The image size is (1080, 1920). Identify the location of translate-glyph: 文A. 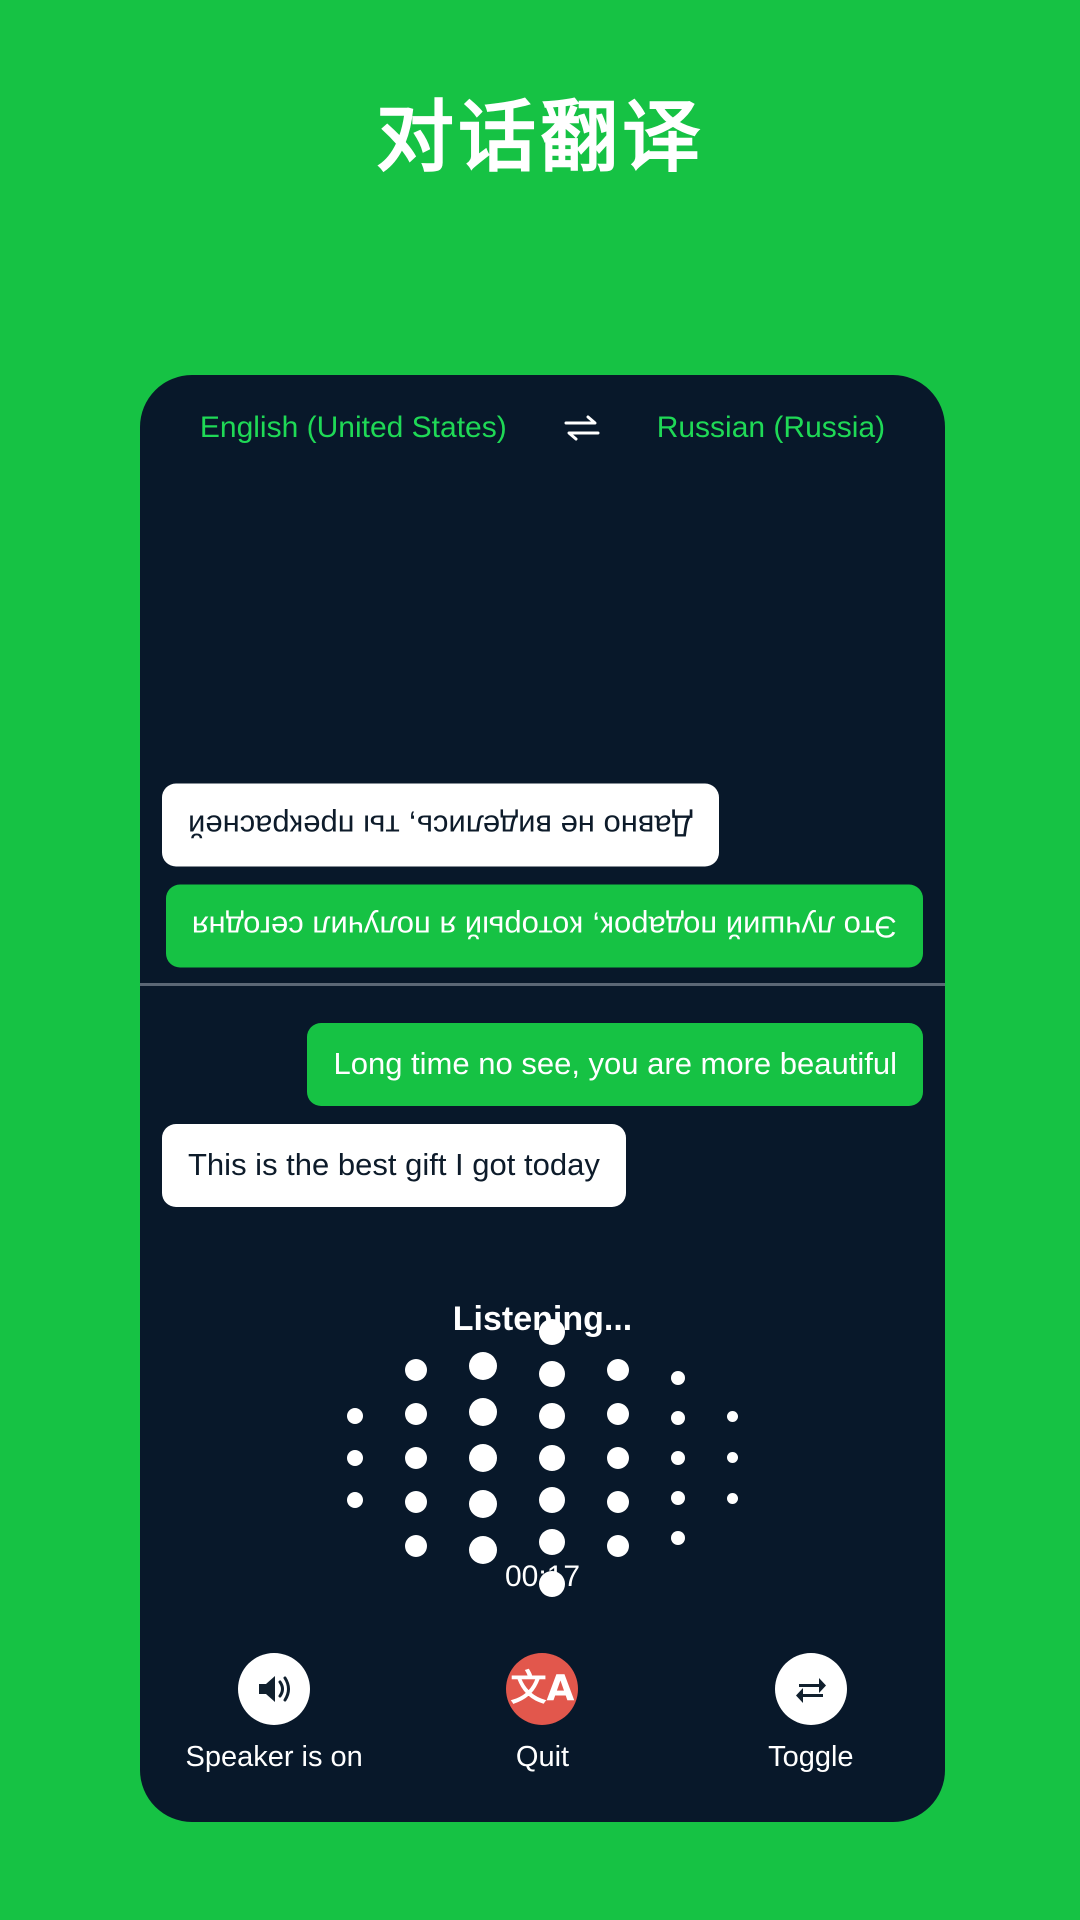
(542, 1688).